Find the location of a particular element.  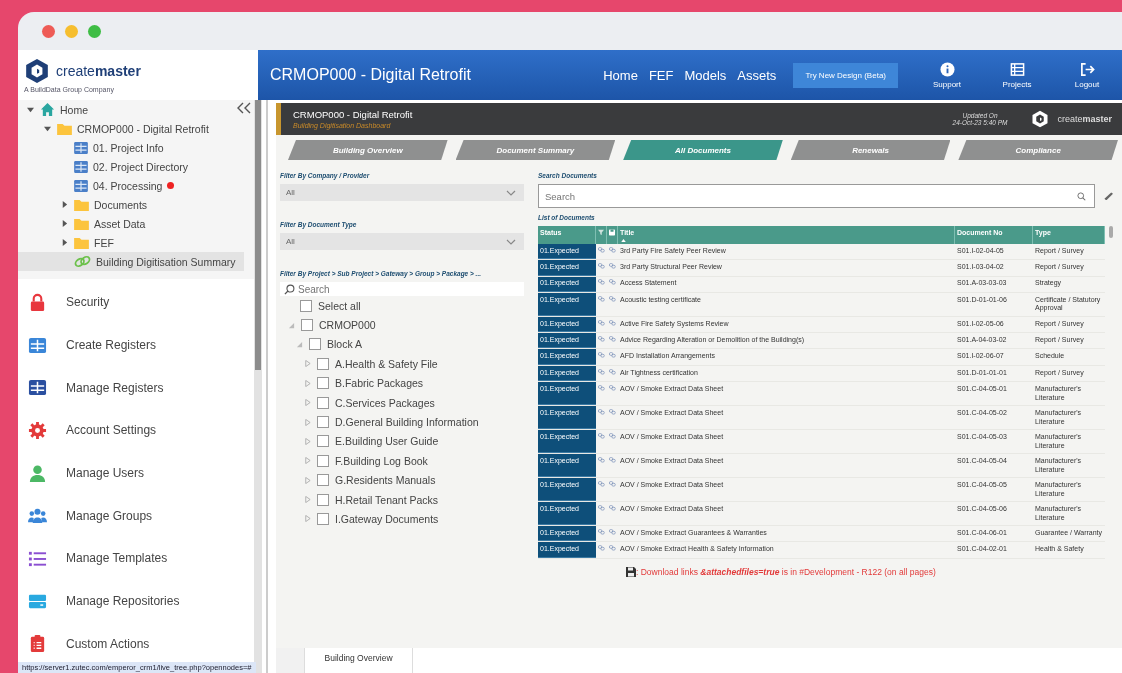

menu-item: Security is located at coordinates (136, 302).